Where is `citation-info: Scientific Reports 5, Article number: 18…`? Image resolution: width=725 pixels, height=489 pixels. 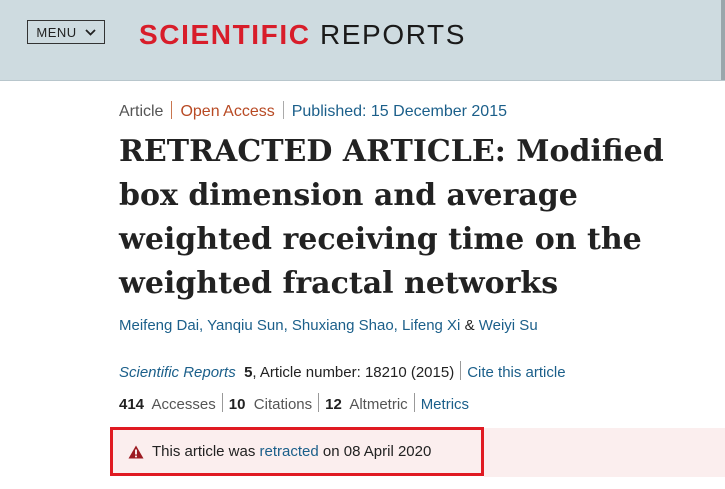 citation-info: Scientific Reports 5, Article number: 18… is located at coordinates (342, 371).